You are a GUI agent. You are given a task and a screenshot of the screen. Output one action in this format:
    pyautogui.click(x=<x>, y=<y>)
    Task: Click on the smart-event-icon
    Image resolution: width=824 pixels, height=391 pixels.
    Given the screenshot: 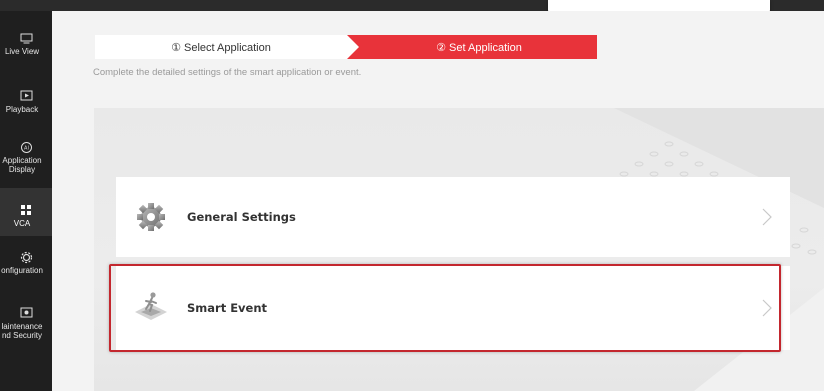 What is the action you would take?
    pyautogui.click(x=151, y=307)
    